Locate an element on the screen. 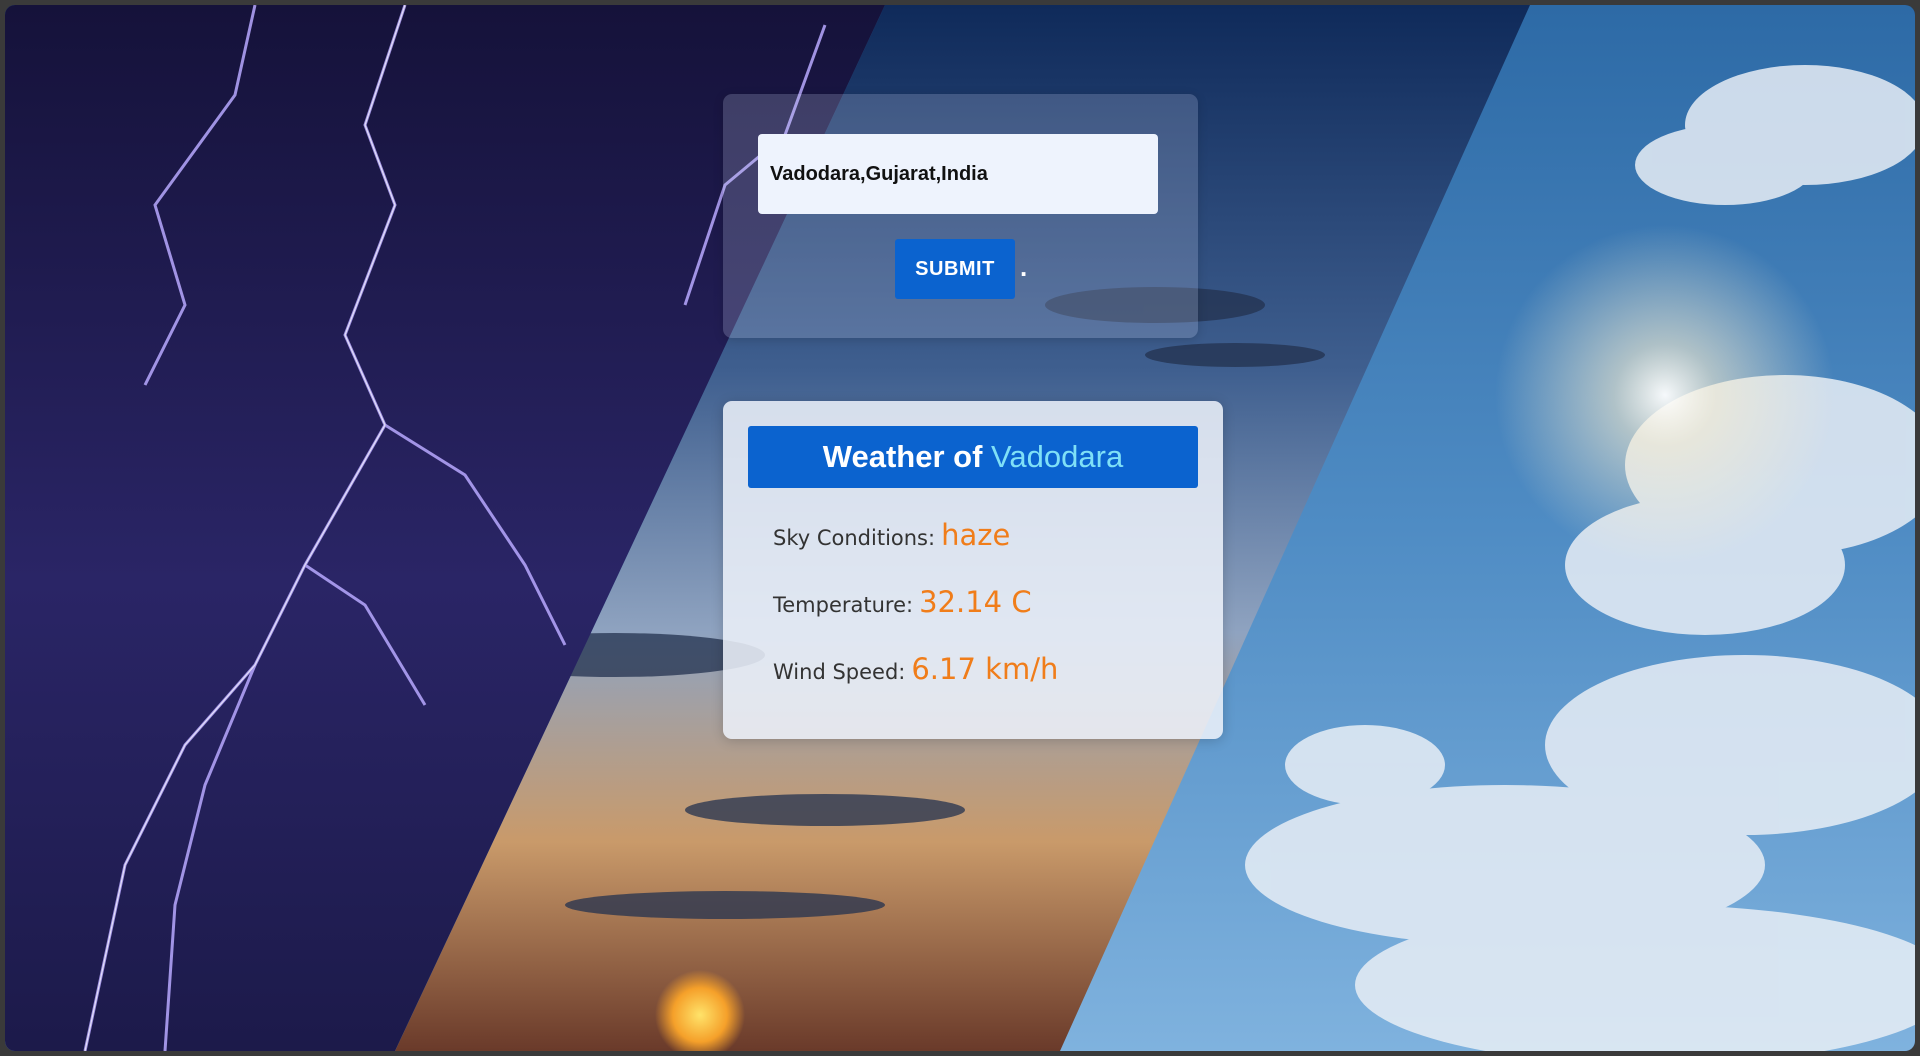 This screenshot has height=1056, width=1920. submit-button: SUBMIT is located at coordinates (955, 269).